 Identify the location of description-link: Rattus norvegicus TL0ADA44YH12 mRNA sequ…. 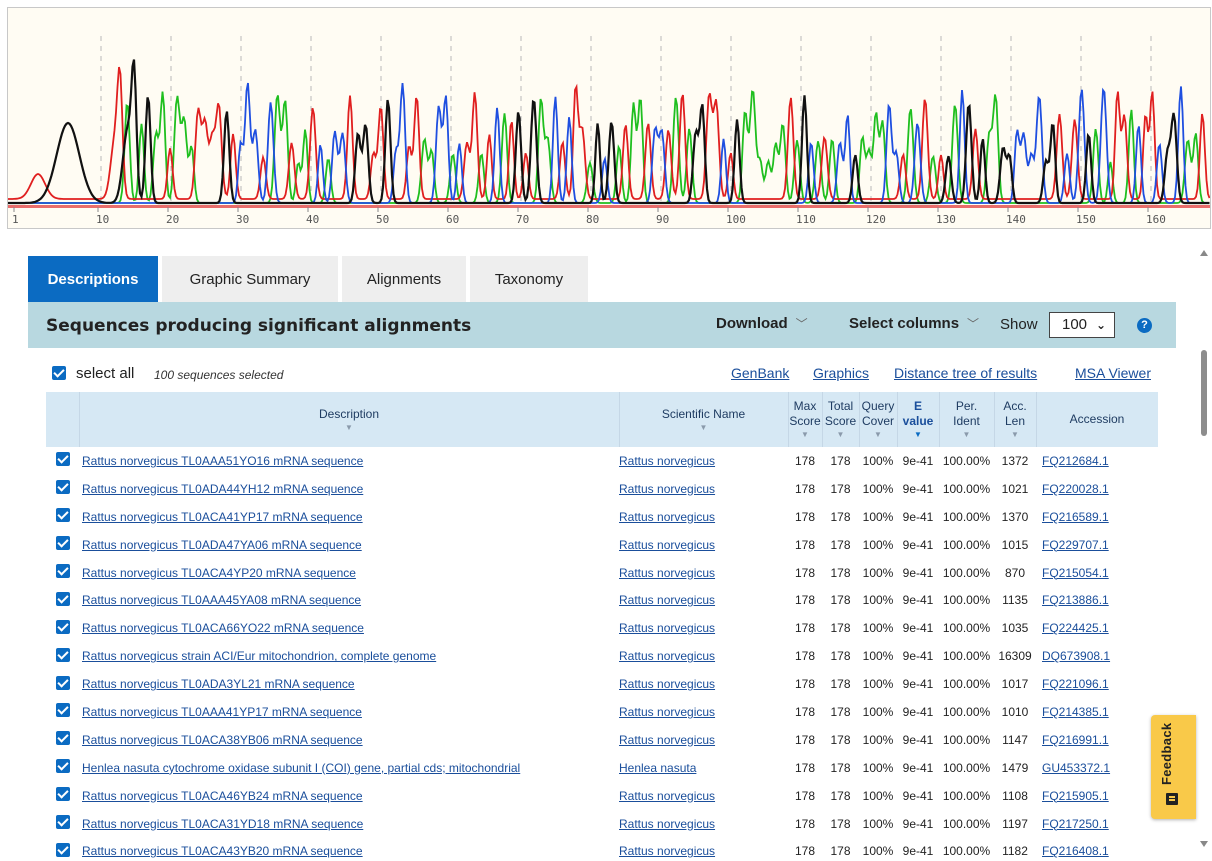
(222, 489).